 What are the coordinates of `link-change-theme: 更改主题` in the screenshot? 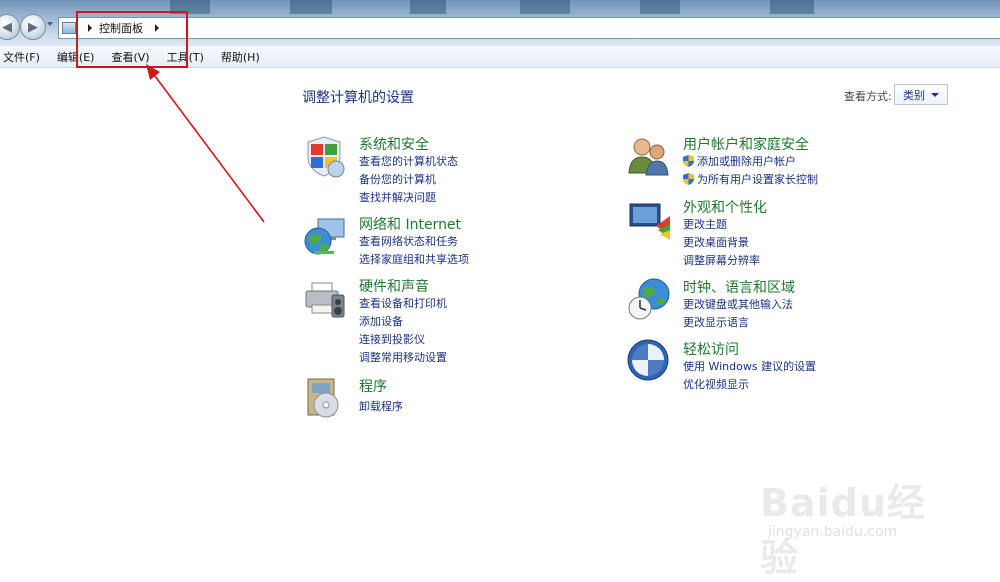 It's located at (705, 224).